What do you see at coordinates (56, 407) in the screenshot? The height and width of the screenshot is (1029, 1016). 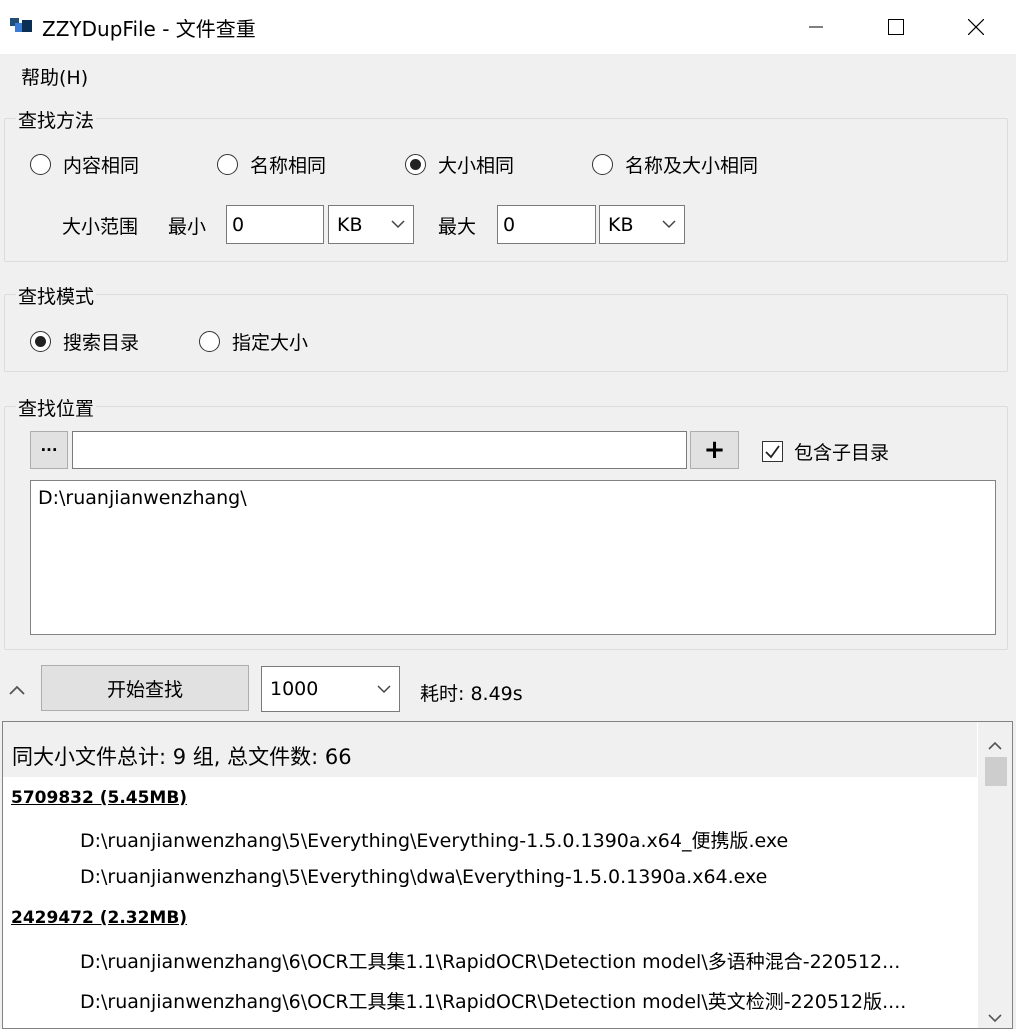 I see `location-group-label: 查找位置` at bounding box center [56, 407].